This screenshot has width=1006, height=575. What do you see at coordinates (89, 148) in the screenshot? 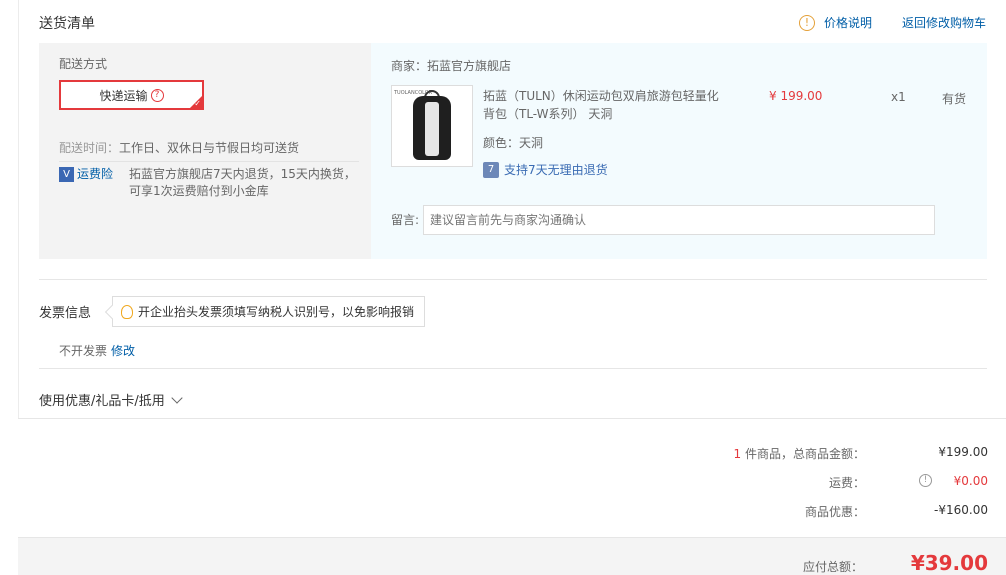
I see `shipping-time-prefix: 配送时间：` at bounding box center [89, 148].